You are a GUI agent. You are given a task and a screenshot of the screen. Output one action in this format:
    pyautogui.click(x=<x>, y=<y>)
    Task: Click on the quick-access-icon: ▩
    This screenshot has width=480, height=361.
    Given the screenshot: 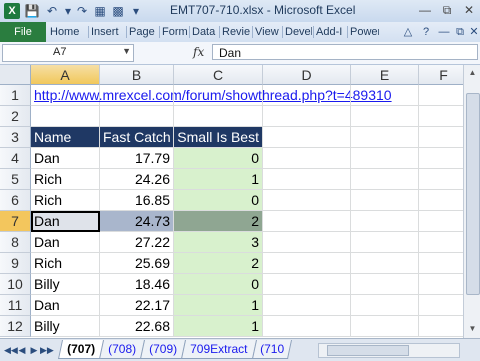 What is the action you would take?
    pyautogui.click(x=118, y=11)
    